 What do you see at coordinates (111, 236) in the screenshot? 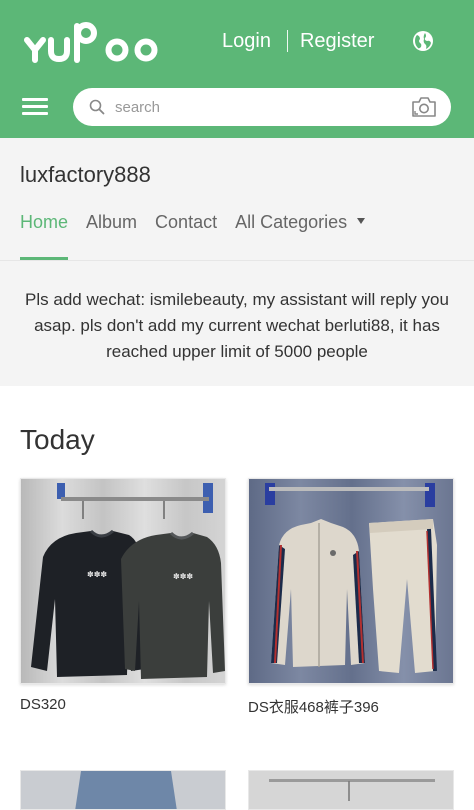
I see `tab-album: Album` at bounding box center [111, 236].